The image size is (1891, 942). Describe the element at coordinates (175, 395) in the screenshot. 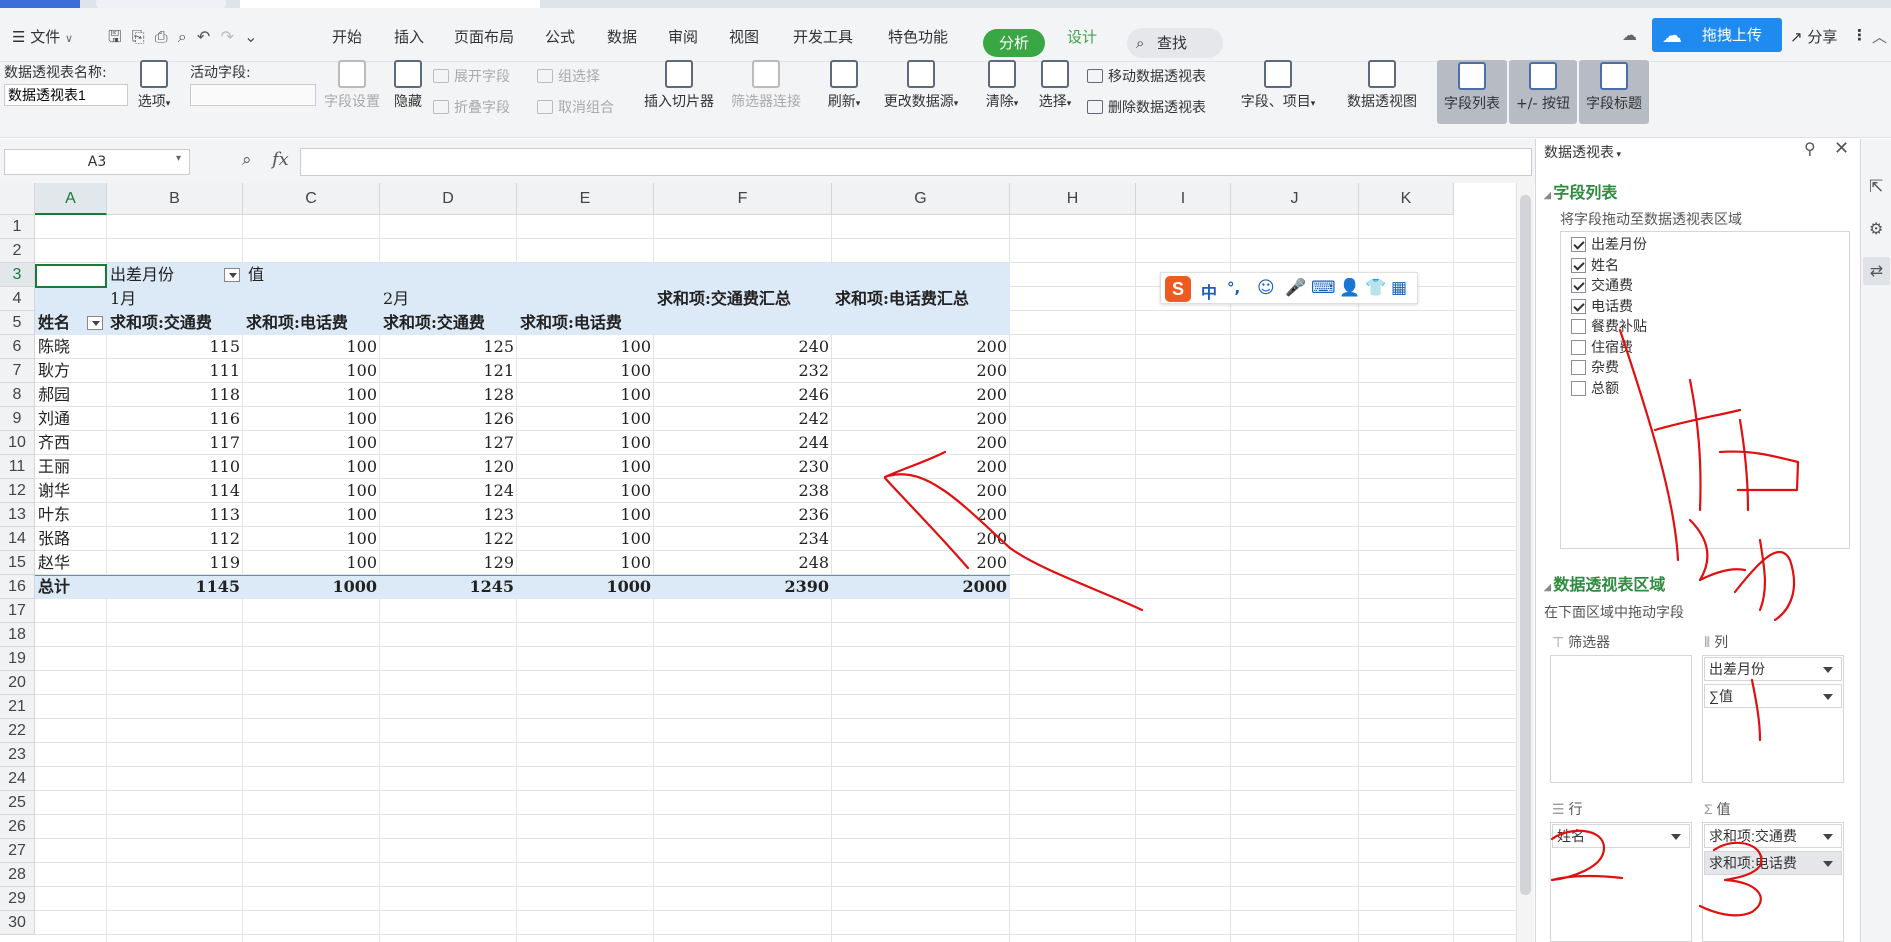

I see `value-cell: 118` at that location.